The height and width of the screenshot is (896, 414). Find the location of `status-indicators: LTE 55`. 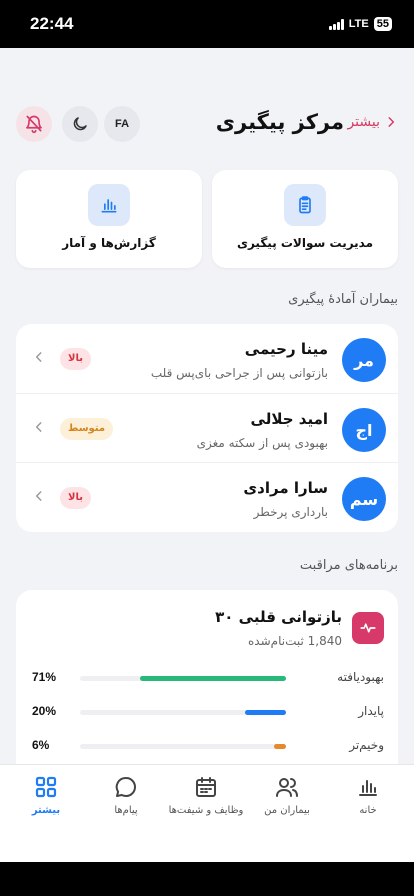

status-indicators: LTE 55 is located at coordinates (360, 24).